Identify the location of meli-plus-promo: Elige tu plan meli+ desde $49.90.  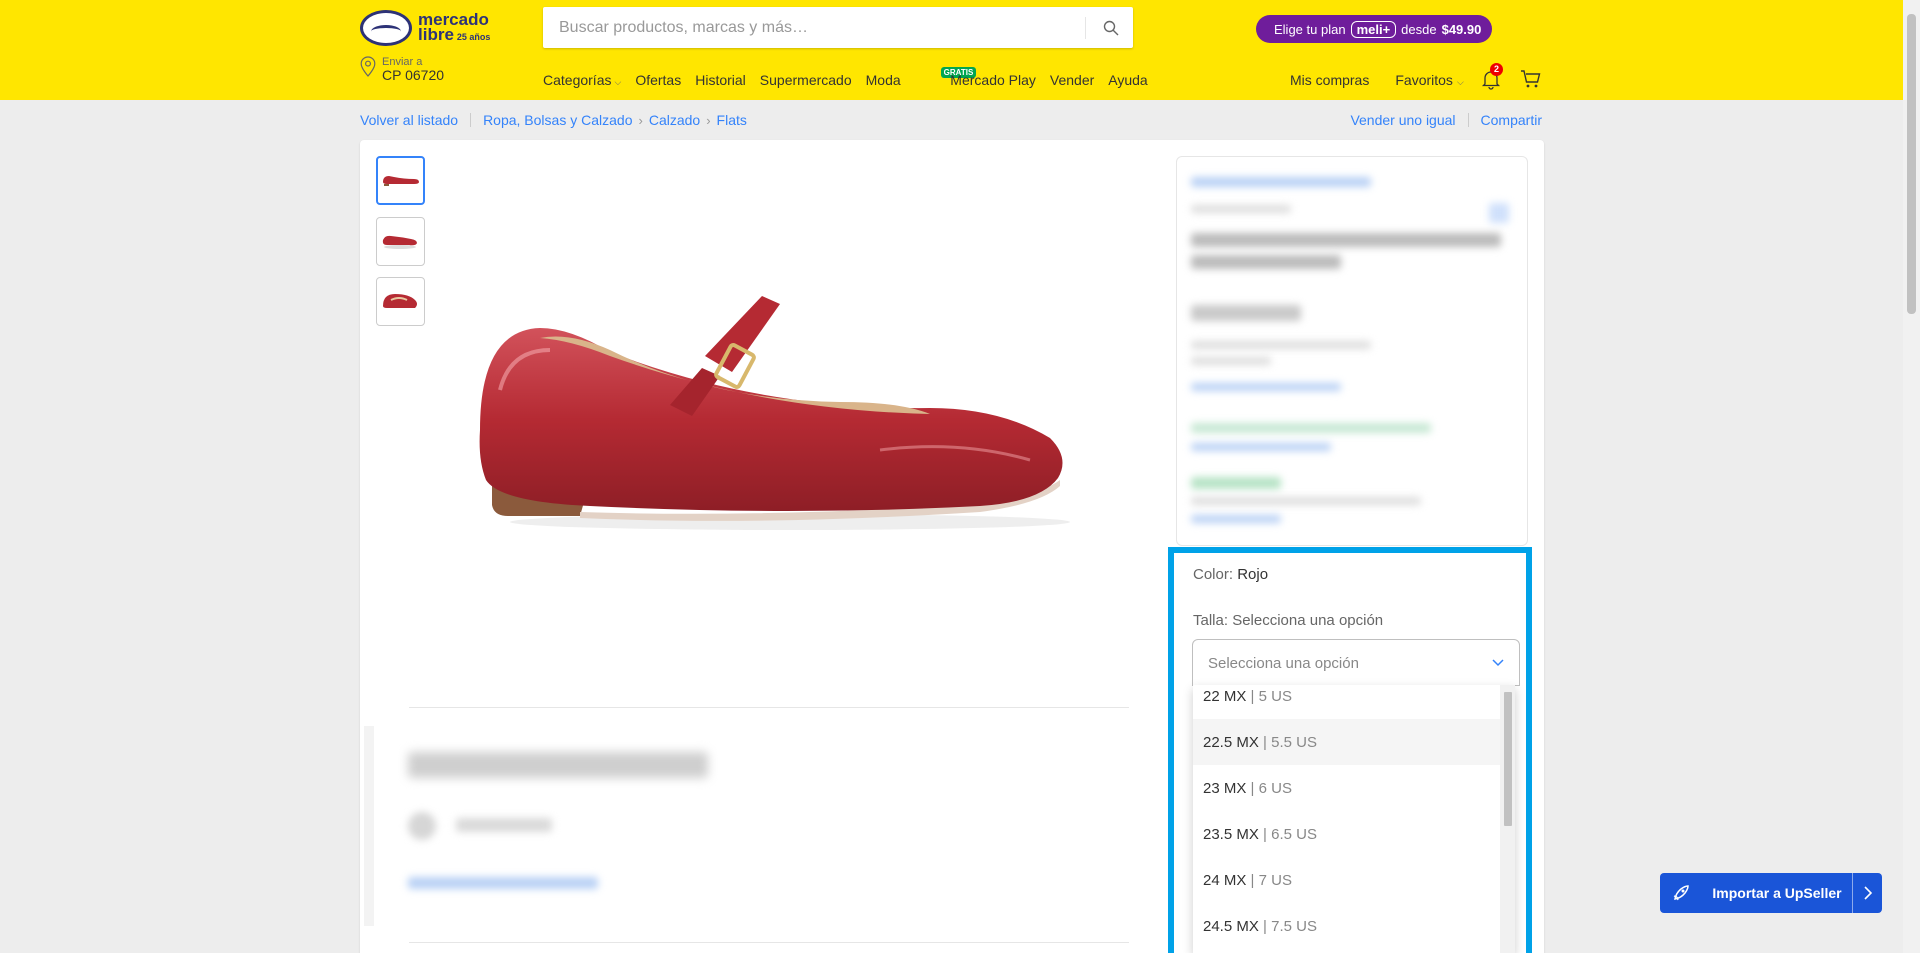
(1374, 29).